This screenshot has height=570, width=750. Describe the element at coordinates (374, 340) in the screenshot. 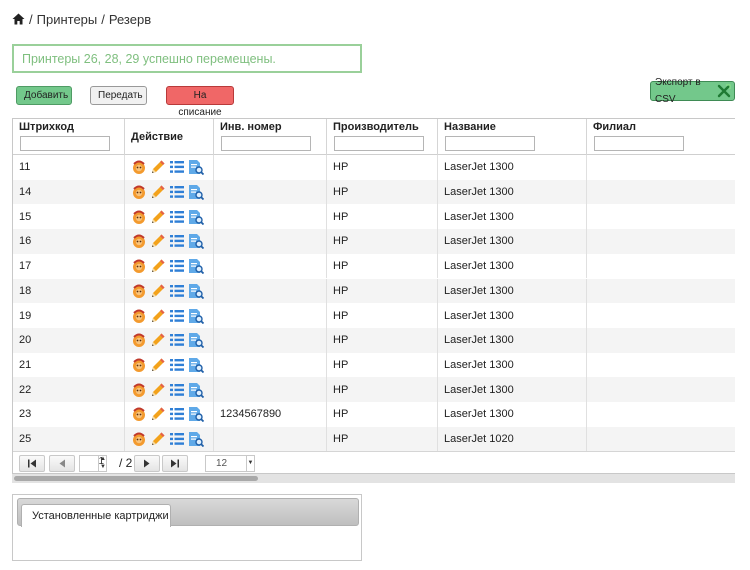

I see `table-row: 20 HP LaserJet 1300` at that location.